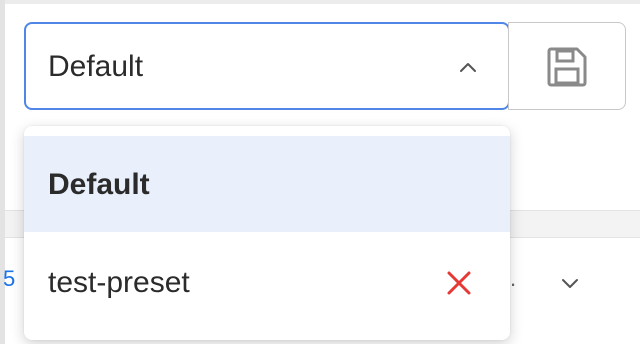 The height and width of the screenshot is (344, 640). What do you see at coordinates (96, 66) in the screenshot?
I see `preset-select-value: Default` at bounding box center [96, 66].